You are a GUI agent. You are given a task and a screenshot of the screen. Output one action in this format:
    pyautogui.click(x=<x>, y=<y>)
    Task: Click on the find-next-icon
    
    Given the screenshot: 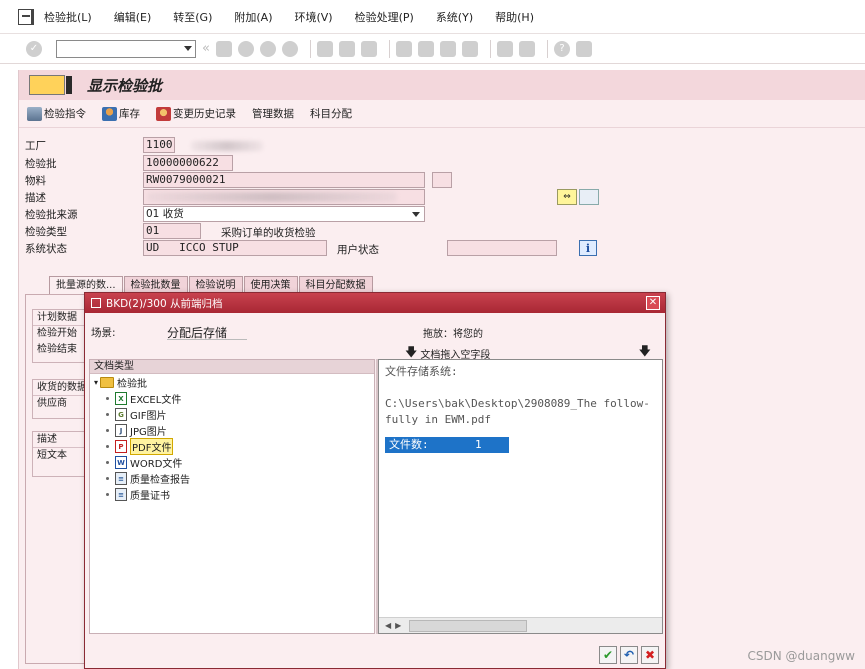 What is the action you would take?
    pyautogui.click(x=368, y=48)
    